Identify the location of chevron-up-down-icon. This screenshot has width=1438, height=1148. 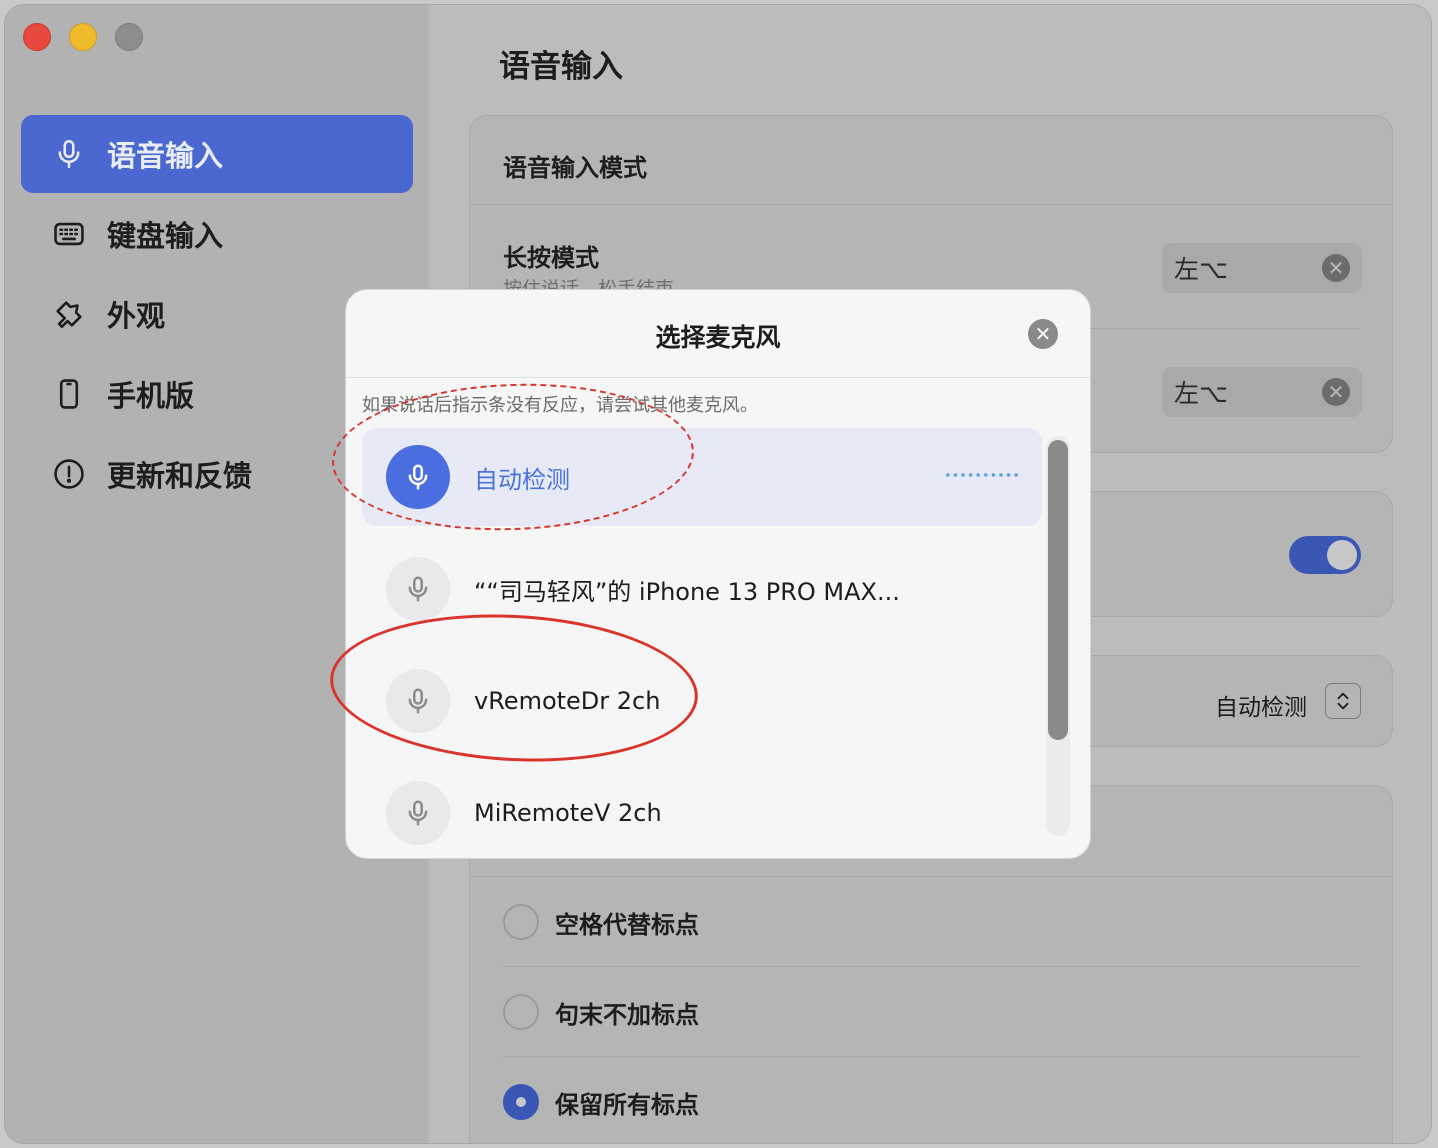
(1343, 701).